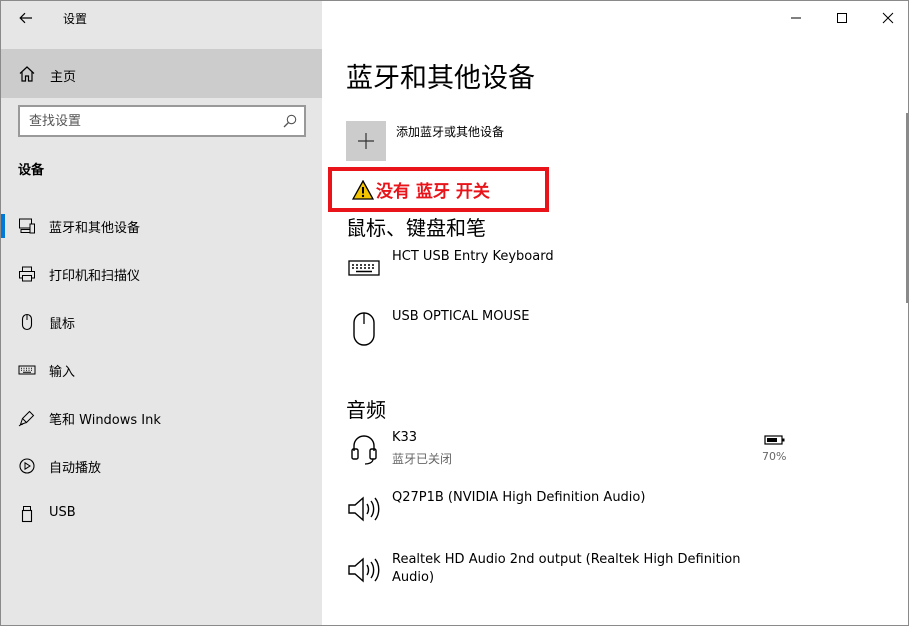  What do you see at coordinates (95, 228) in the screenshot?
I see `sidebar-item-label: 蓝牙和其他设备` at bounding box center [95, 228].